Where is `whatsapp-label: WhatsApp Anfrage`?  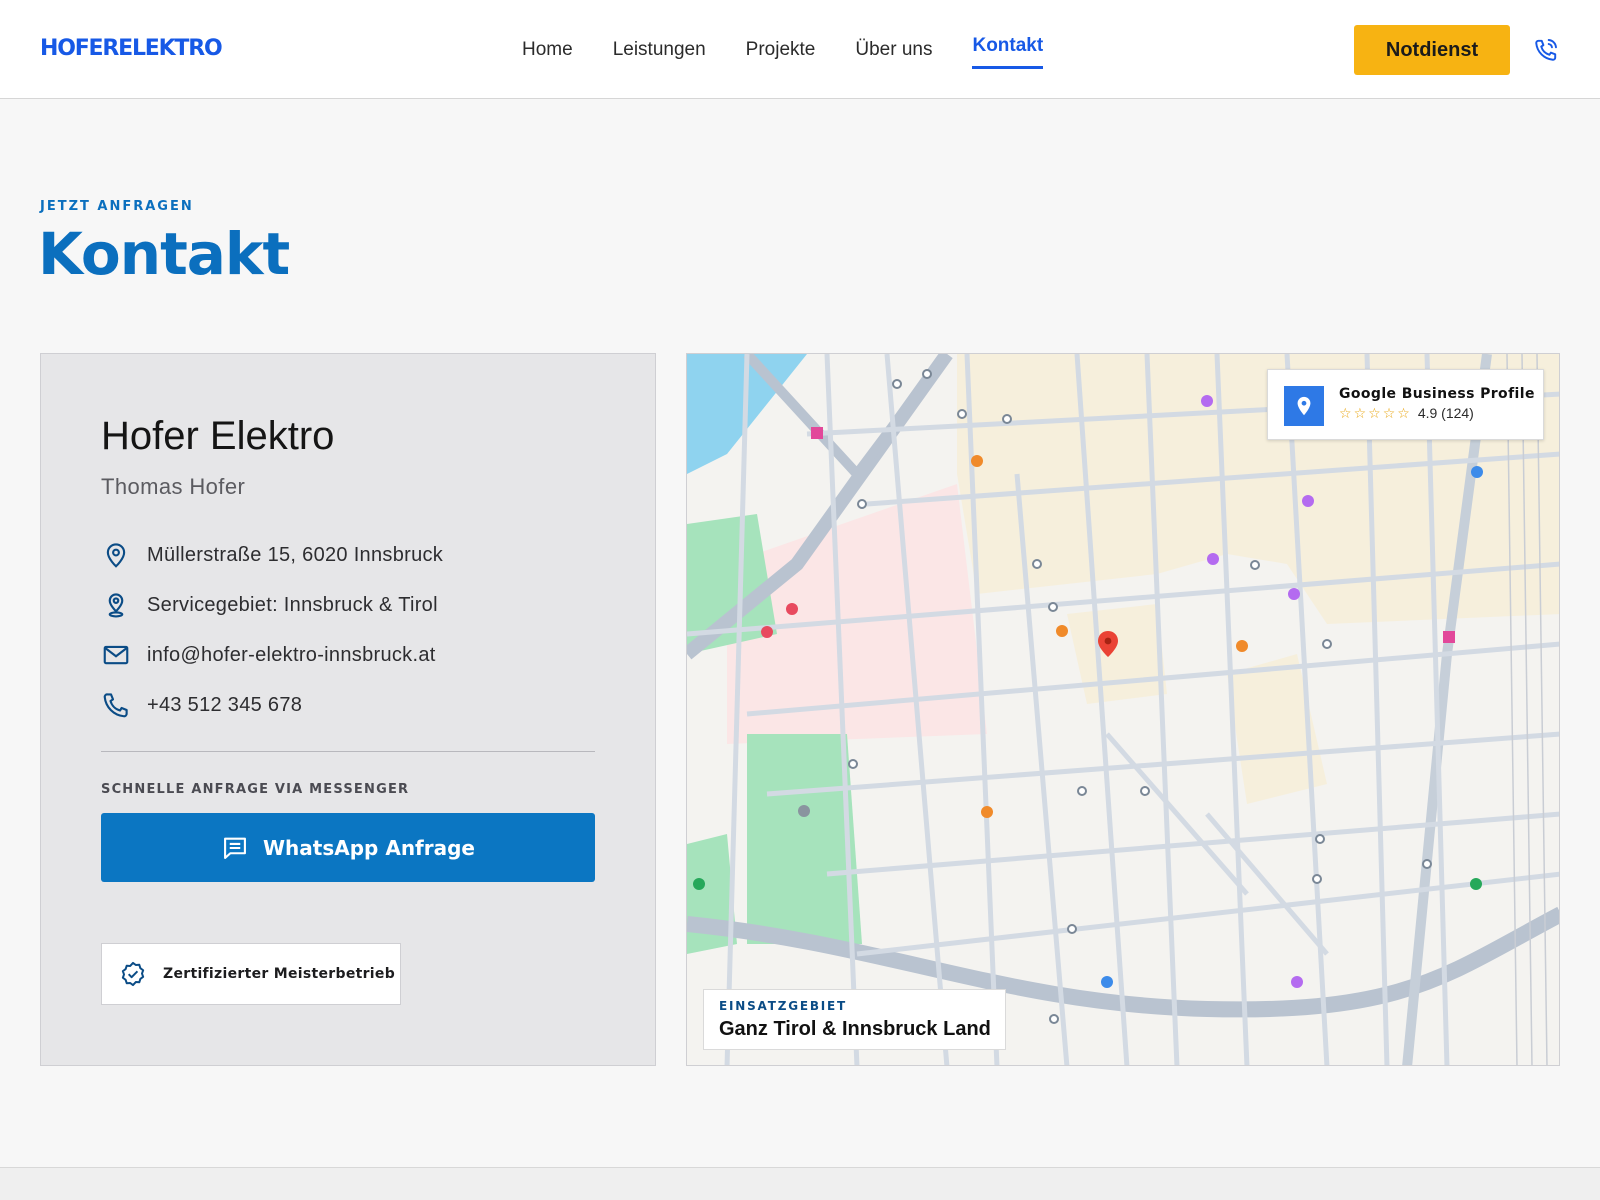 whatsapp-label: WhatsApp Anfrage is located at coordinates (369, 847).